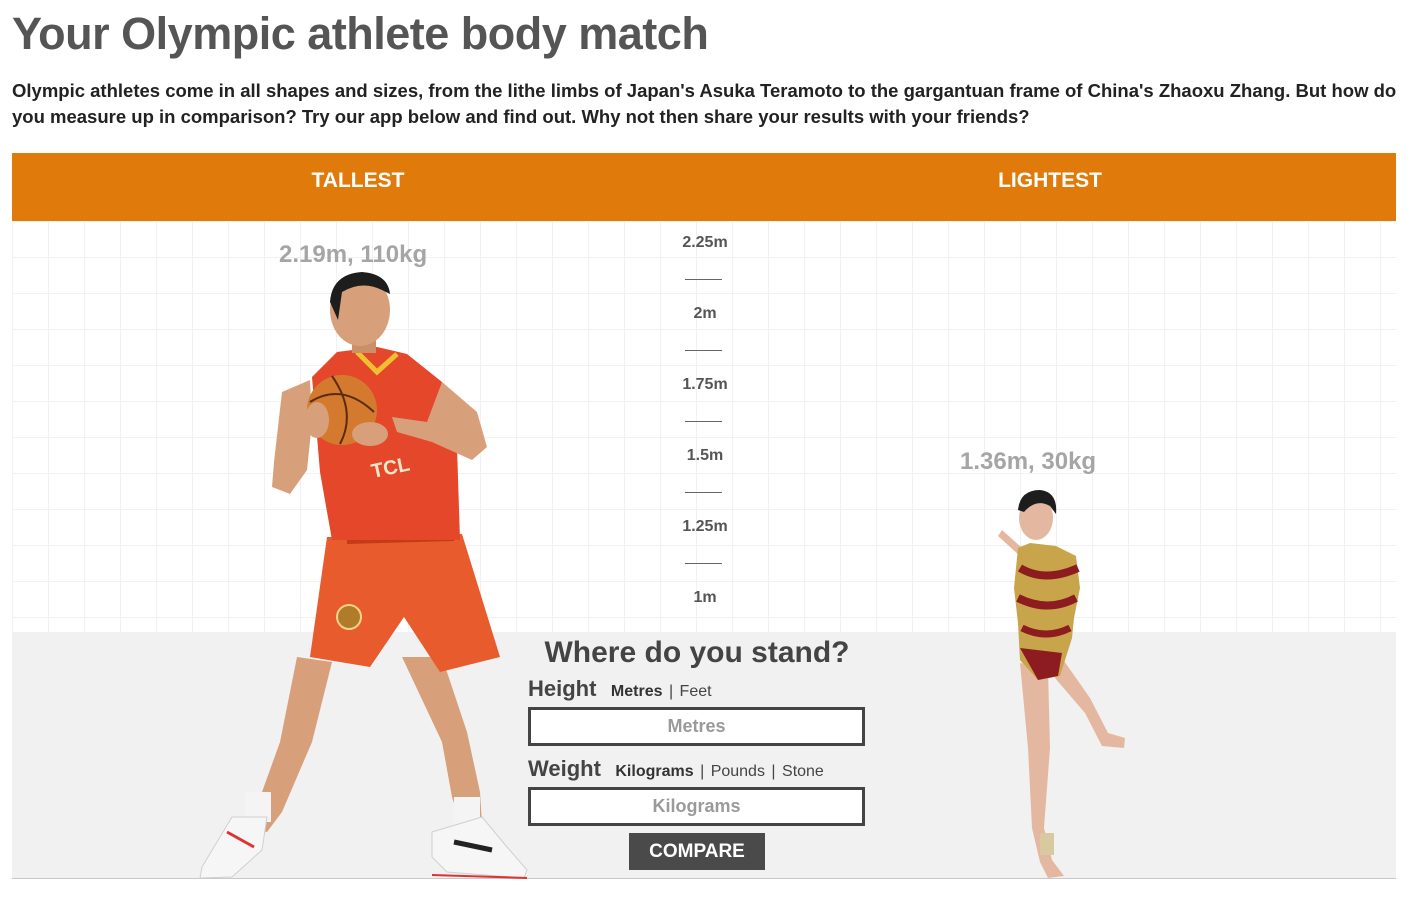 This screenshot has width=1412, height=904. I want to click on weight-label-row: Weight Kilograms | Pounds | Stone, so click(676, 769).